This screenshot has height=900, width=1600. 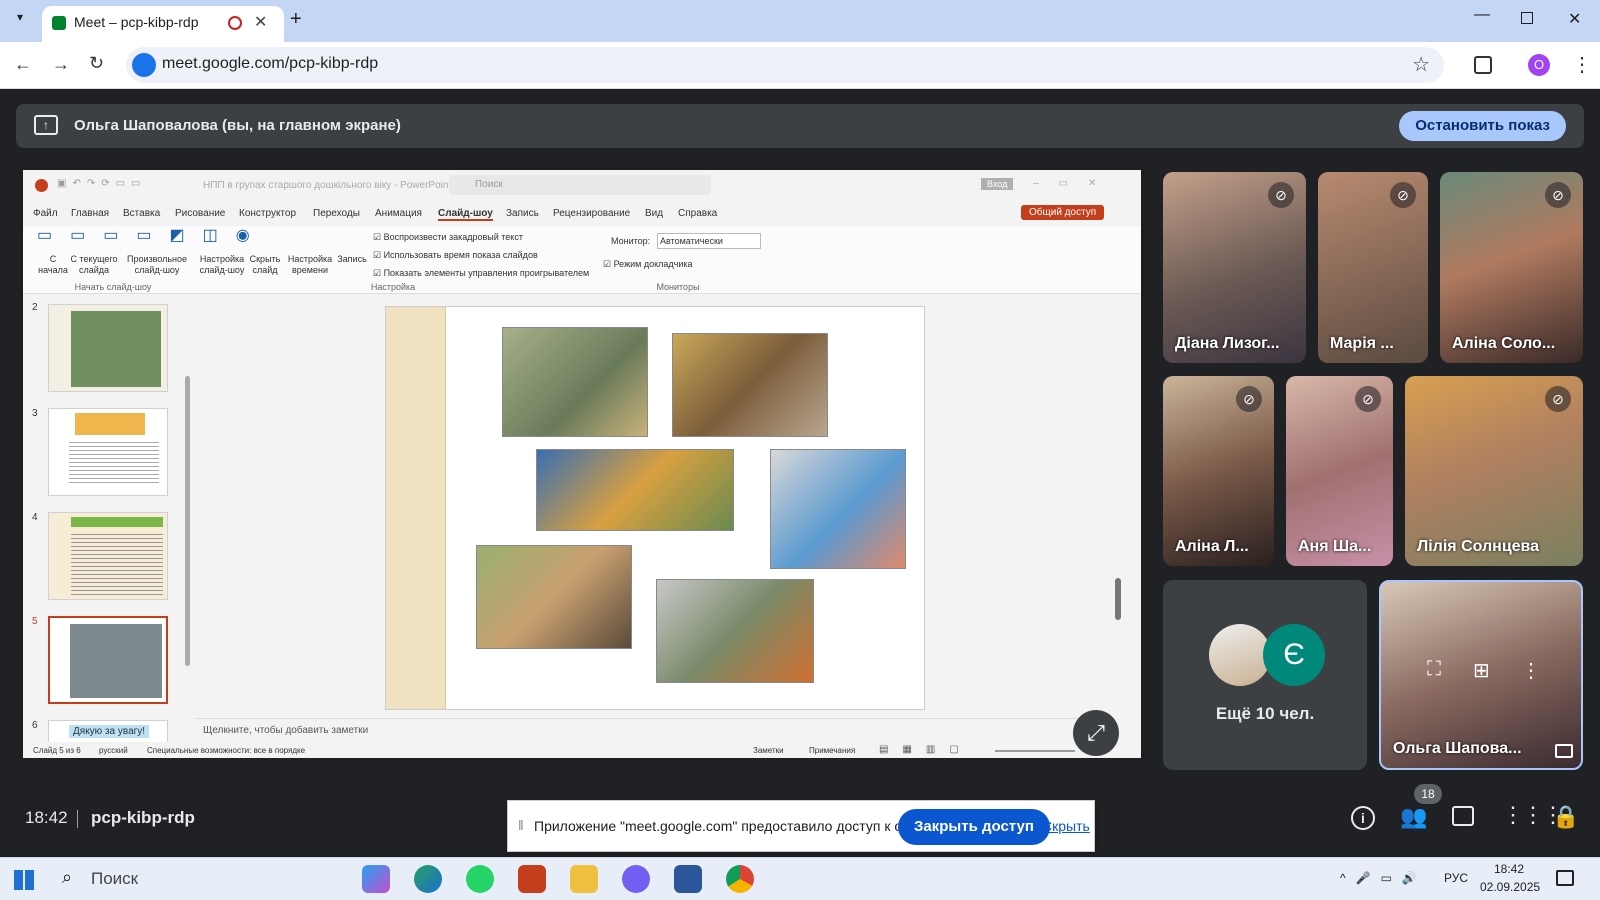 I want to click on record-button: Запись, so click(x=352, y=259).